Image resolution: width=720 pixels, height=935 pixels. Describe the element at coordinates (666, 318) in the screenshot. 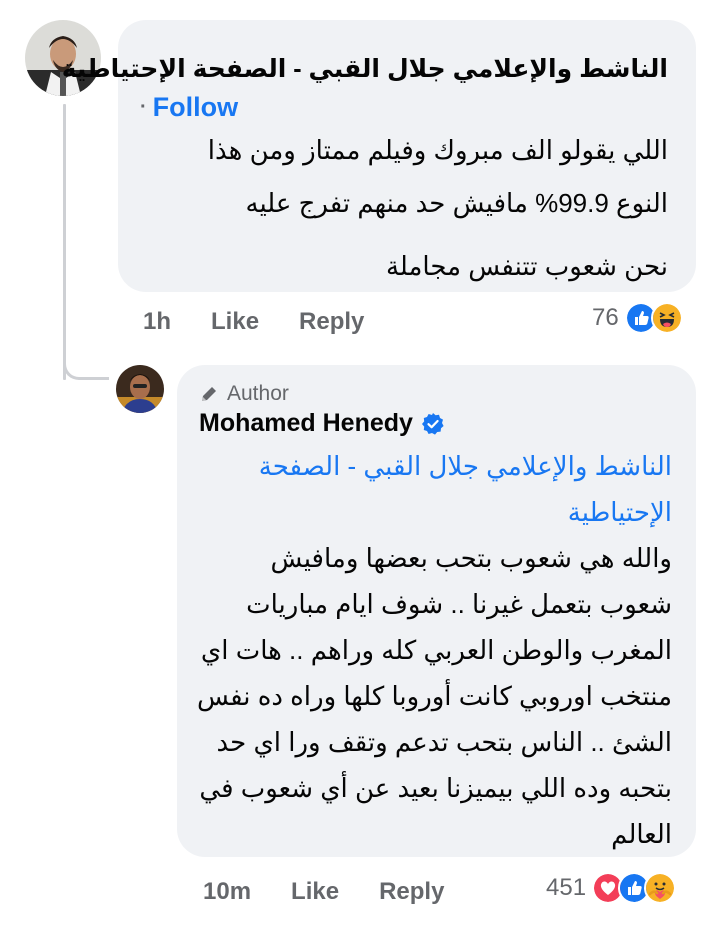

I see `haha-icon` at that location.